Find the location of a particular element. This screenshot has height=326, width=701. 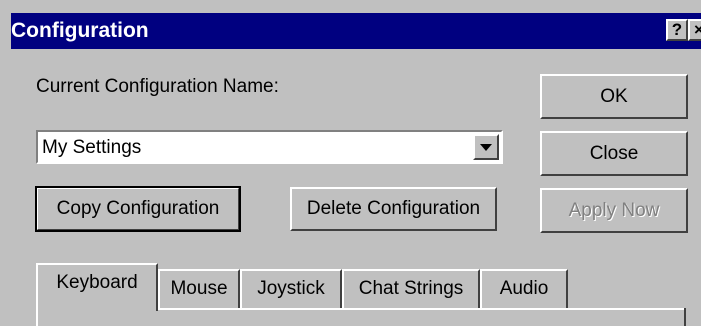

tab-joystick: Joystick is located at coordinates (291, 289).